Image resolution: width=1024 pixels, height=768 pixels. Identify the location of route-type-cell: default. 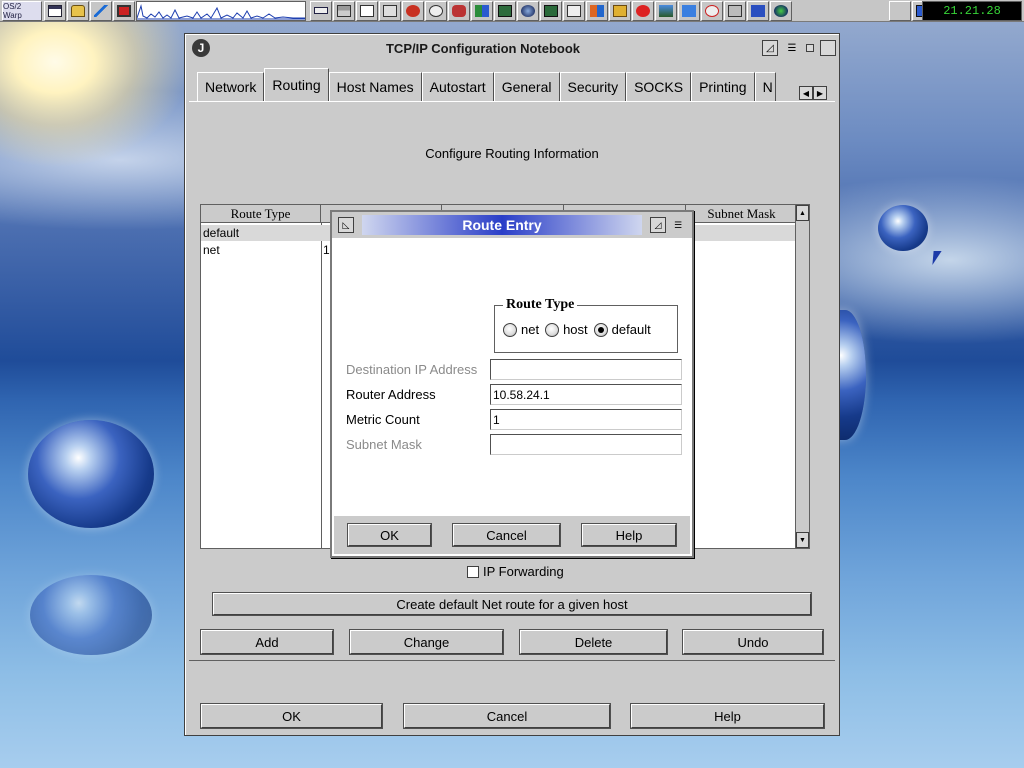
(221, 233).